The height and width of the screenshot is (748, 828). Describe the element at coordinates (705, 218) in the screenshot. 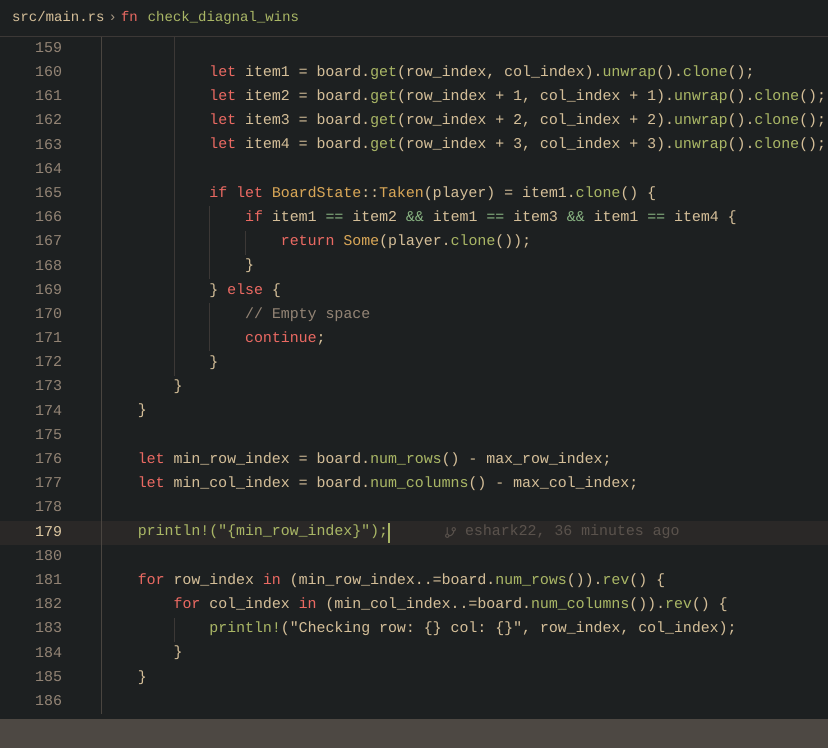

I see `code-text: item4 {` at that location.